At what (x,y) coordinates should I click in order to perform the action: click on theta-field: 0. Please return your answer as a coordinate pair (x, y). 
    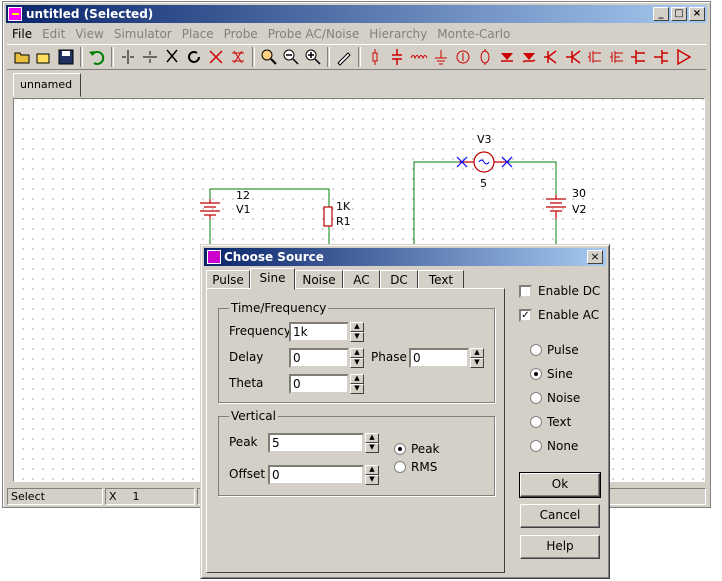
    Looking at the image, I should click on (319, 384).